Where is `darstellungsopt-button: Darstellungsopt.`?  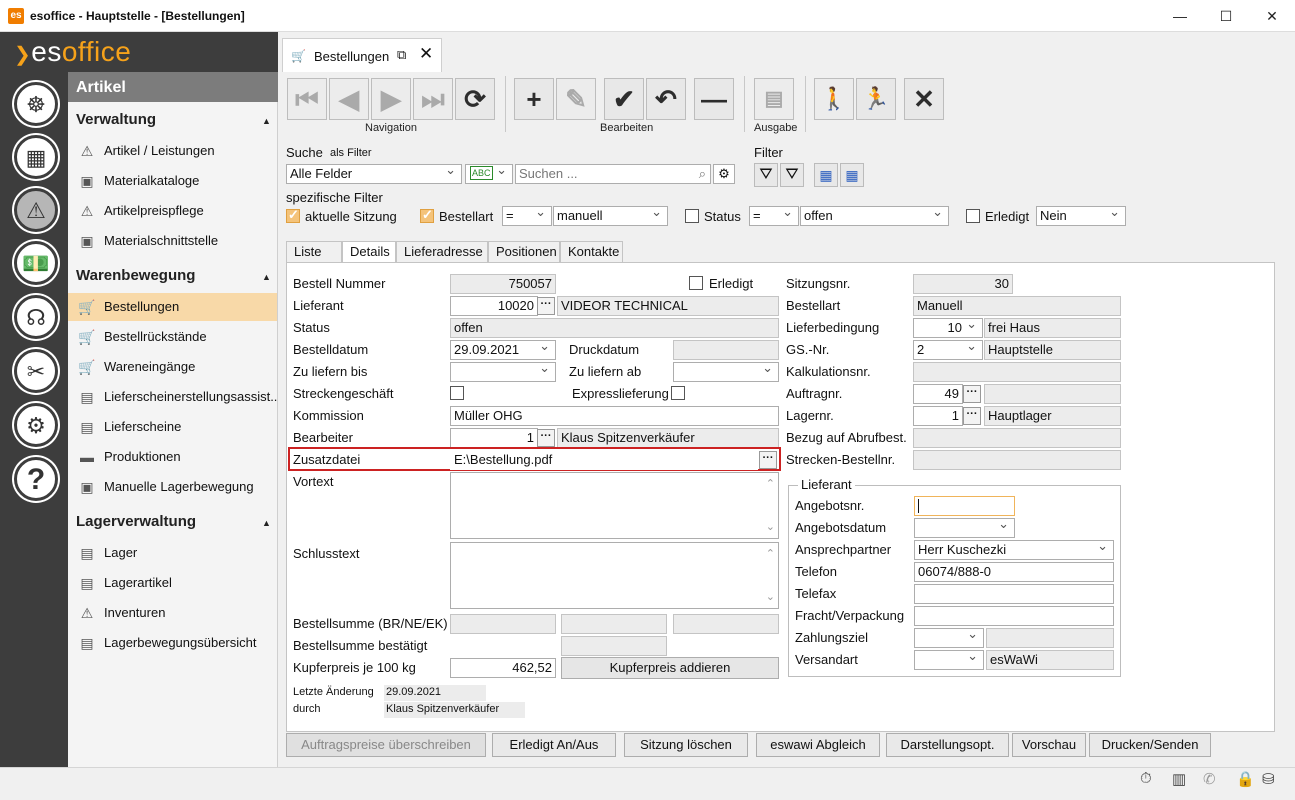
darstellungsopt-button: Darstellungsopt. is located at coordinates (947, 745).